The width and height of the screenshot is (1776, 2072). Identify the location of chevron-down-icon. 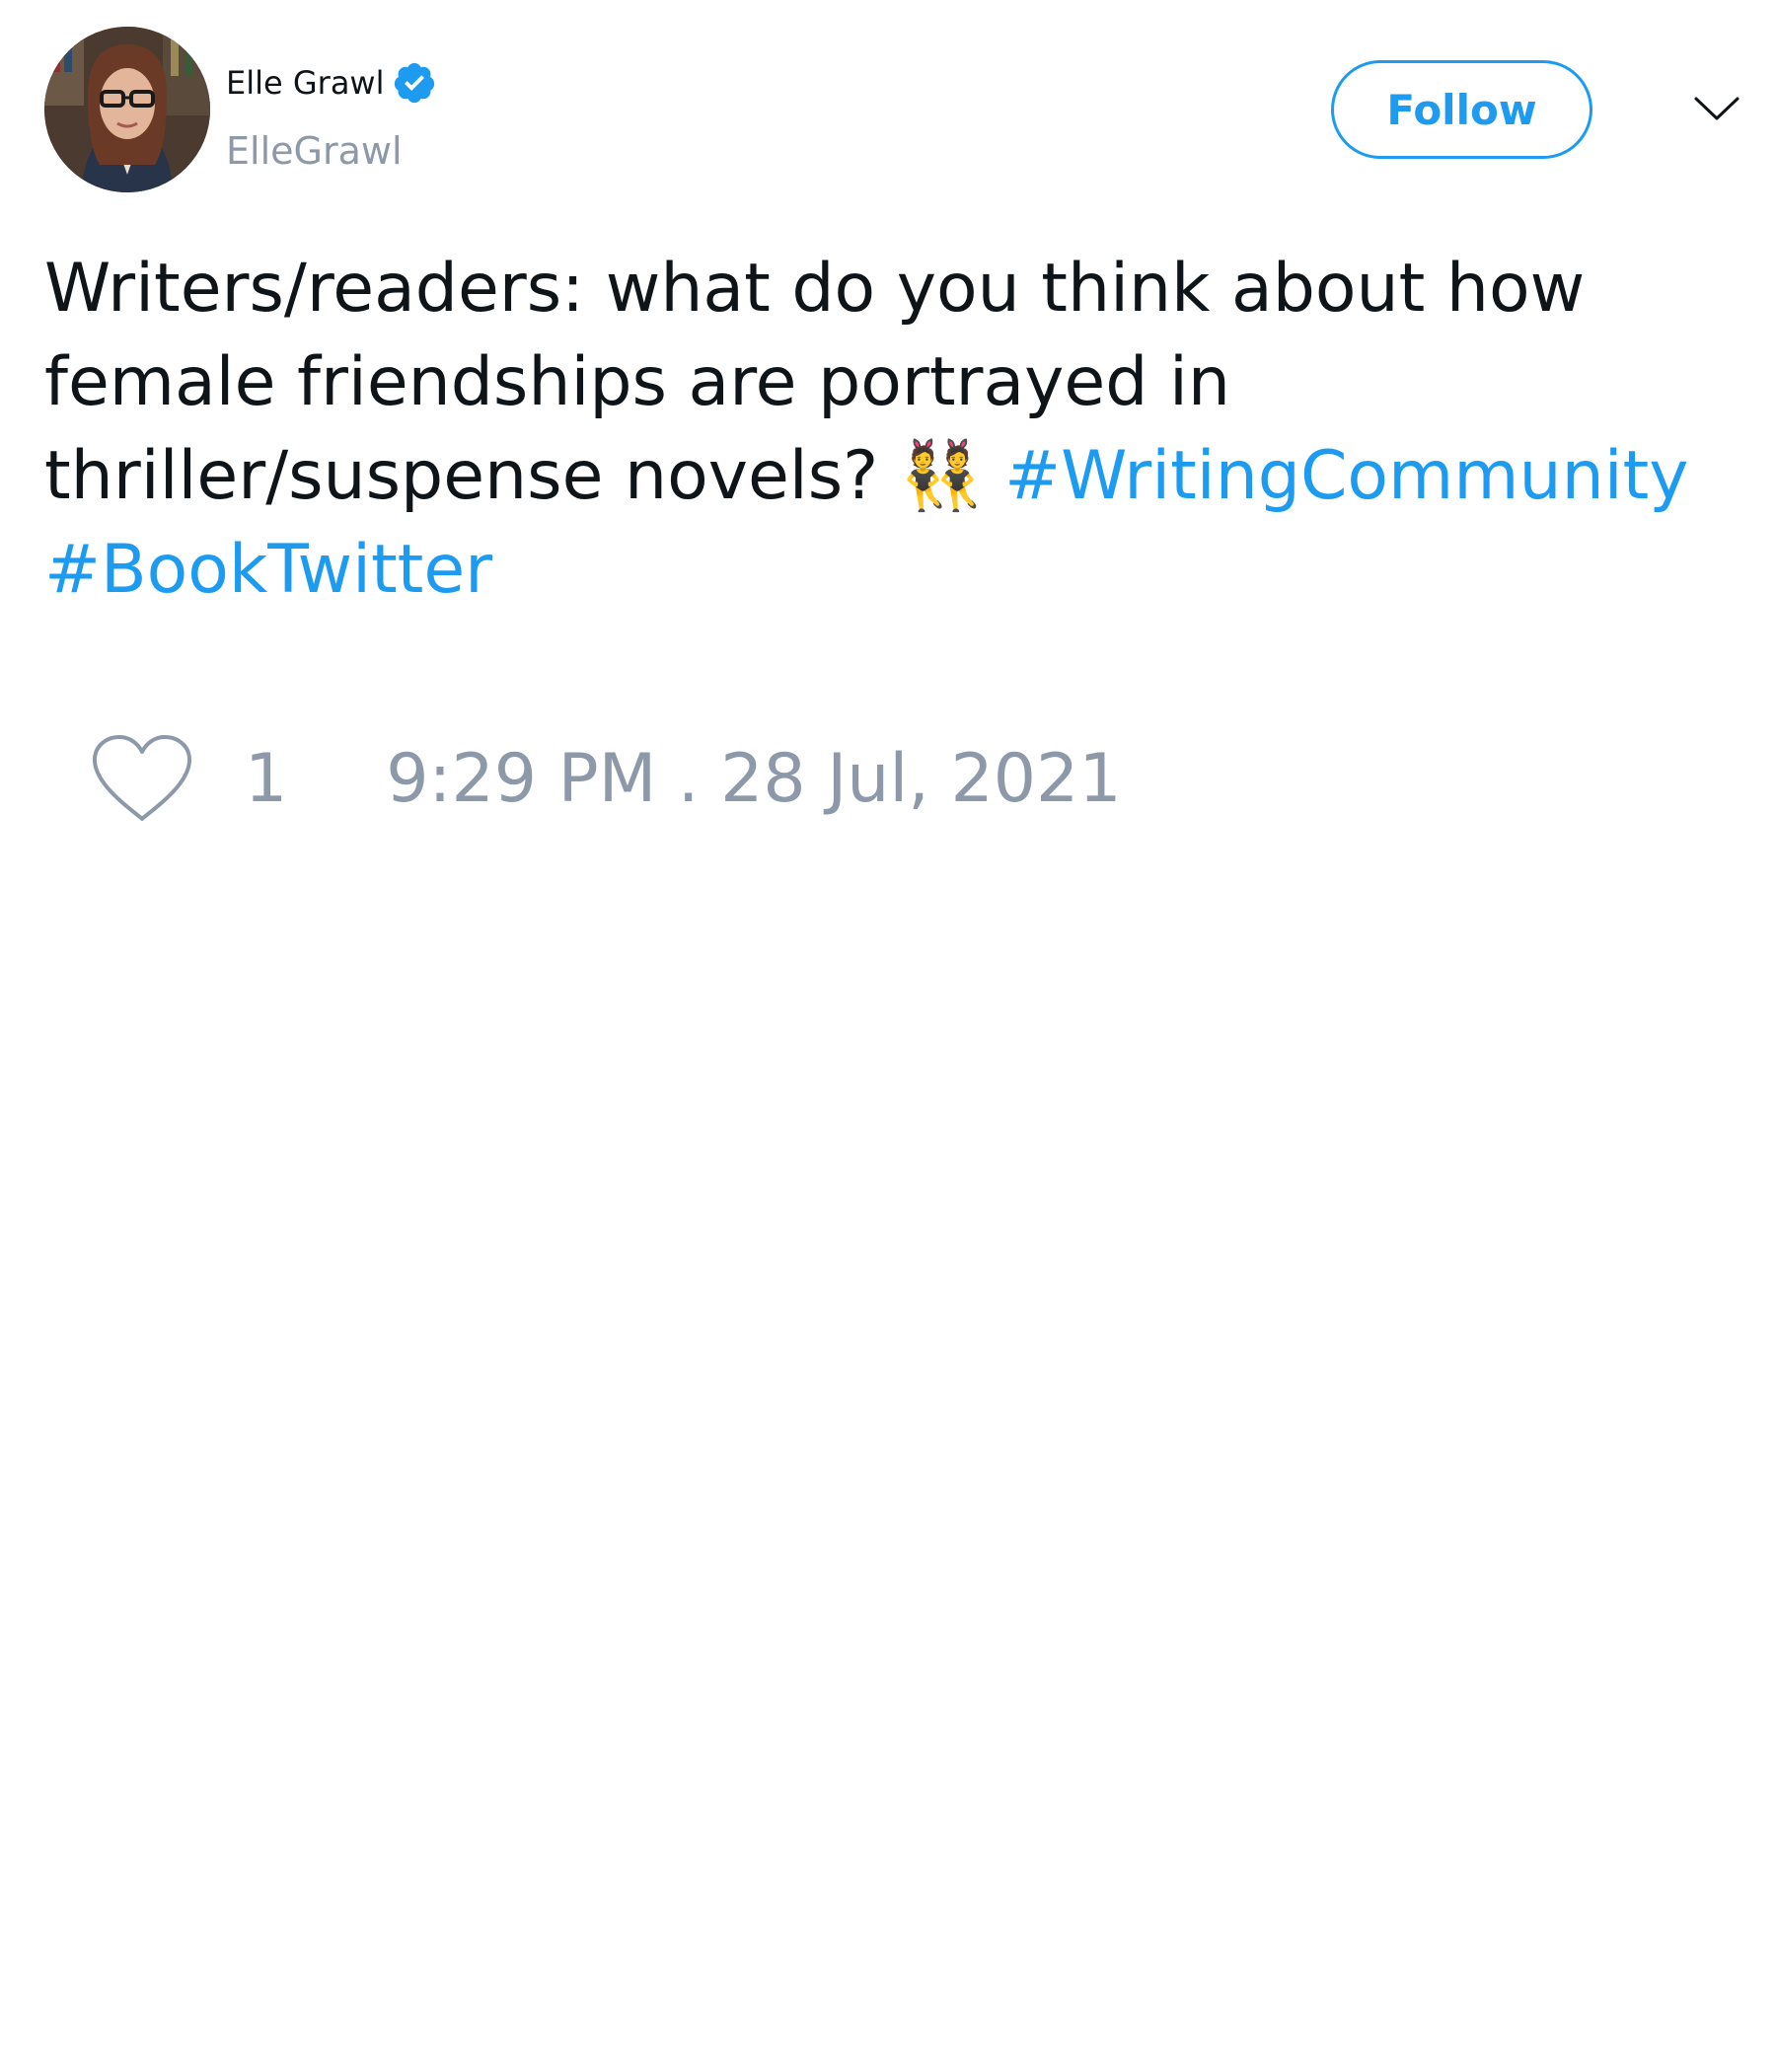
(1717, 109).